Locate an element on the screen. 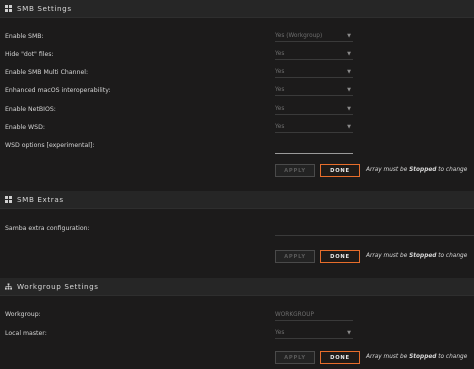  wsd-options-input is located at coordinates (314, 148).